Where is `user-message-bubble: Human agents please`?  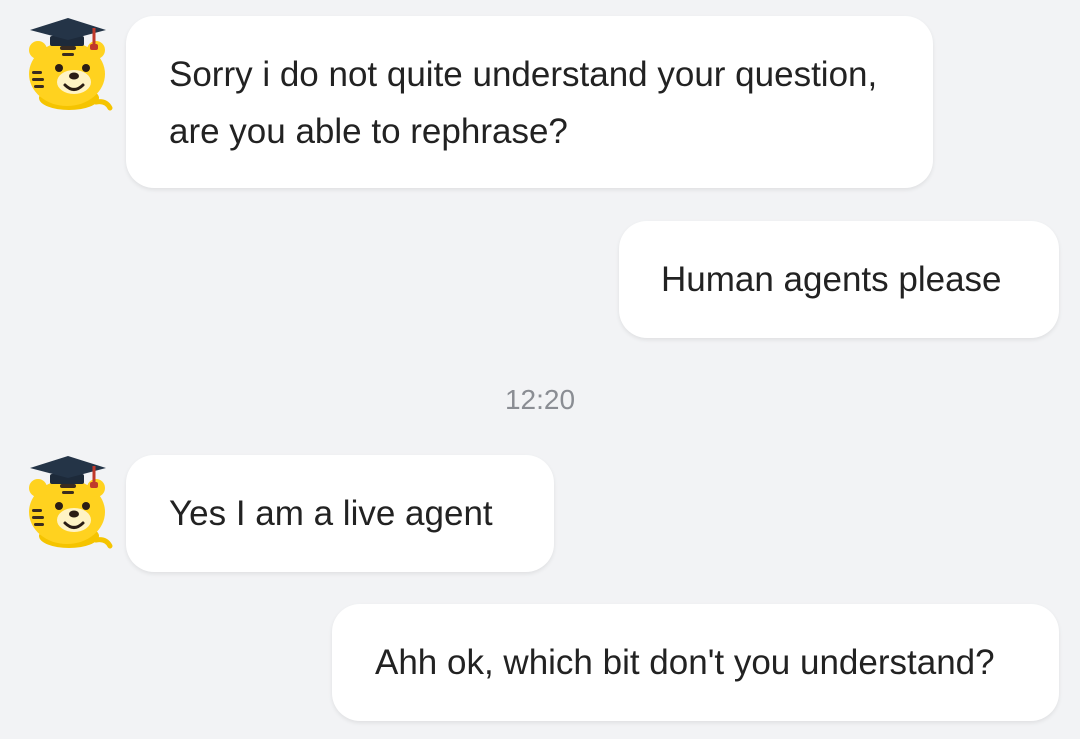 user-message-bubble: Human agents please is located at coordinates (839, 279).